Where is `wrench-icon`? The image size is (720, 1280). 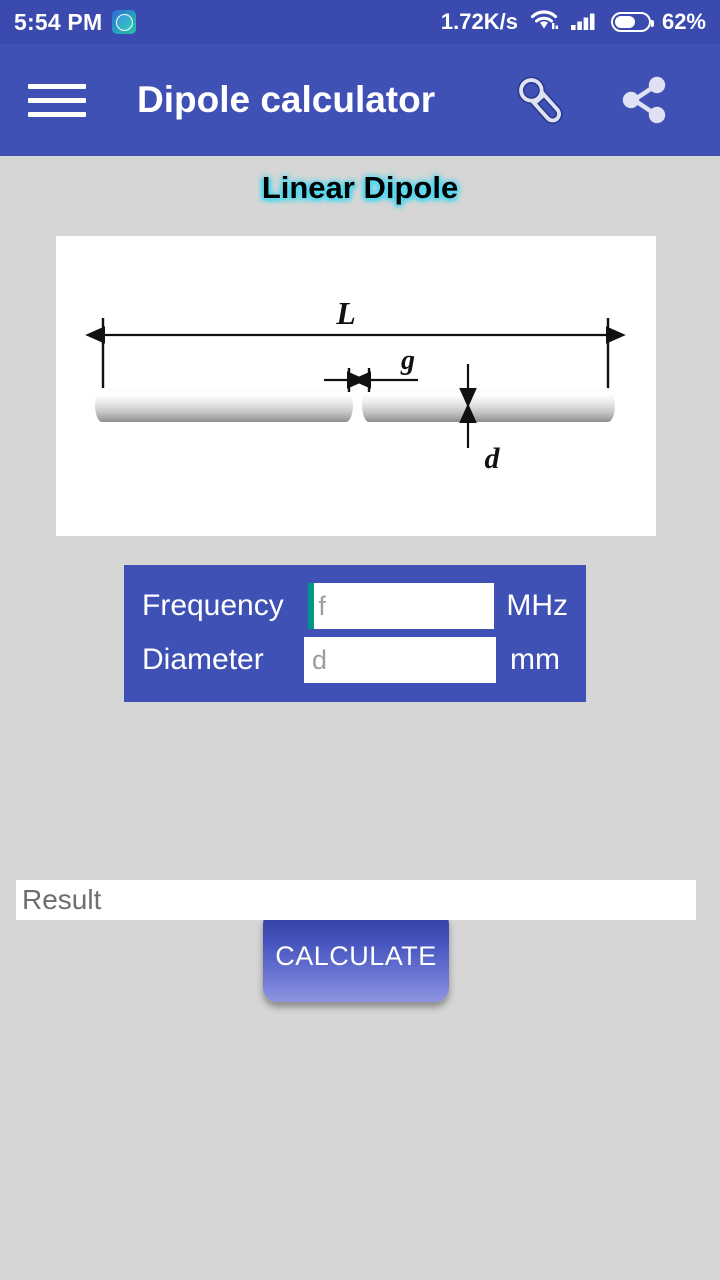
wrench-icon is located at coordinates (540, 100).